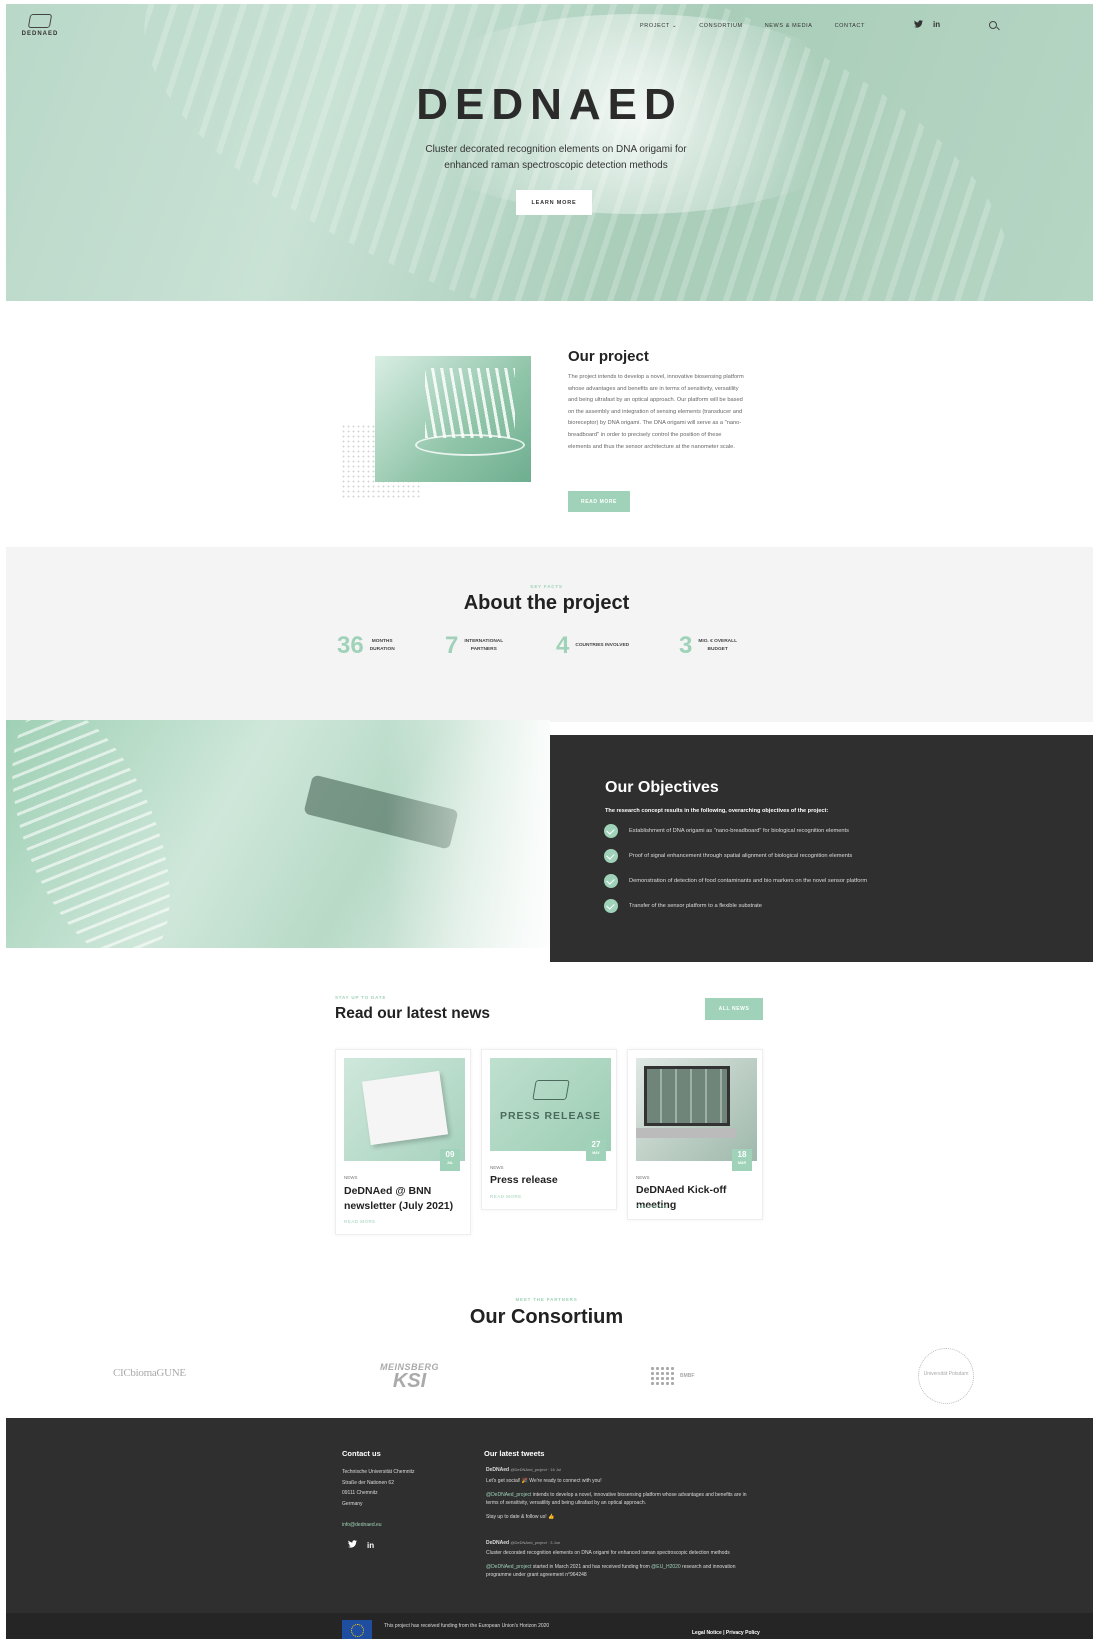  I want to click on address-line: 09111 Chemnitz, so click(360, 1493).